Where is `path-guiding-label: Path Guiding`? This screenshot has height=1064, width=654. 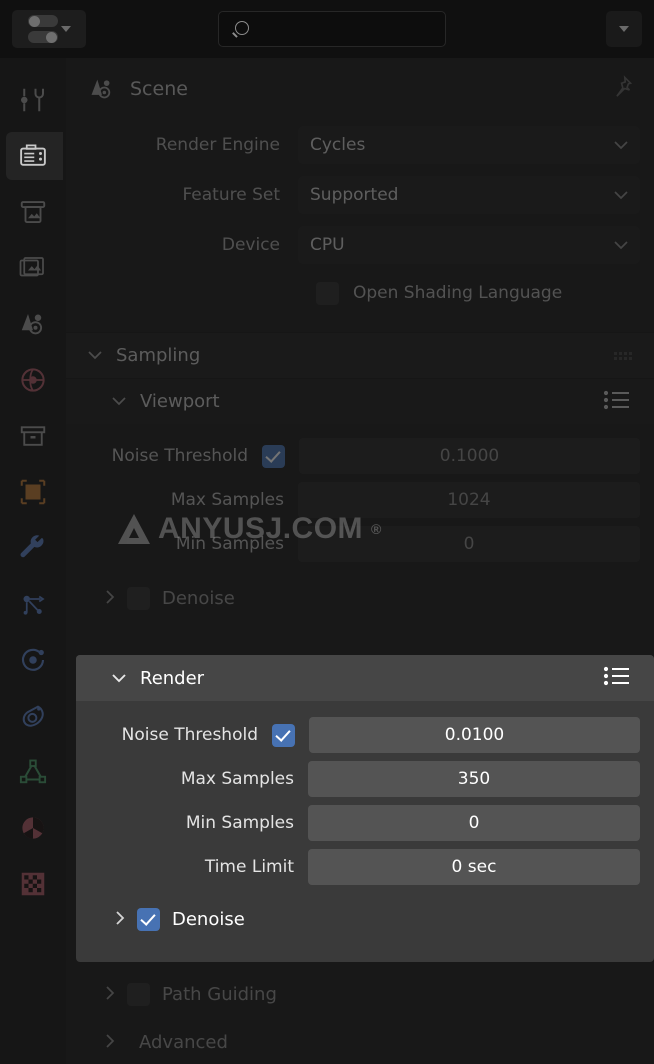
path-guiding-label: Path Guiding is located at coordinates (219, 994).